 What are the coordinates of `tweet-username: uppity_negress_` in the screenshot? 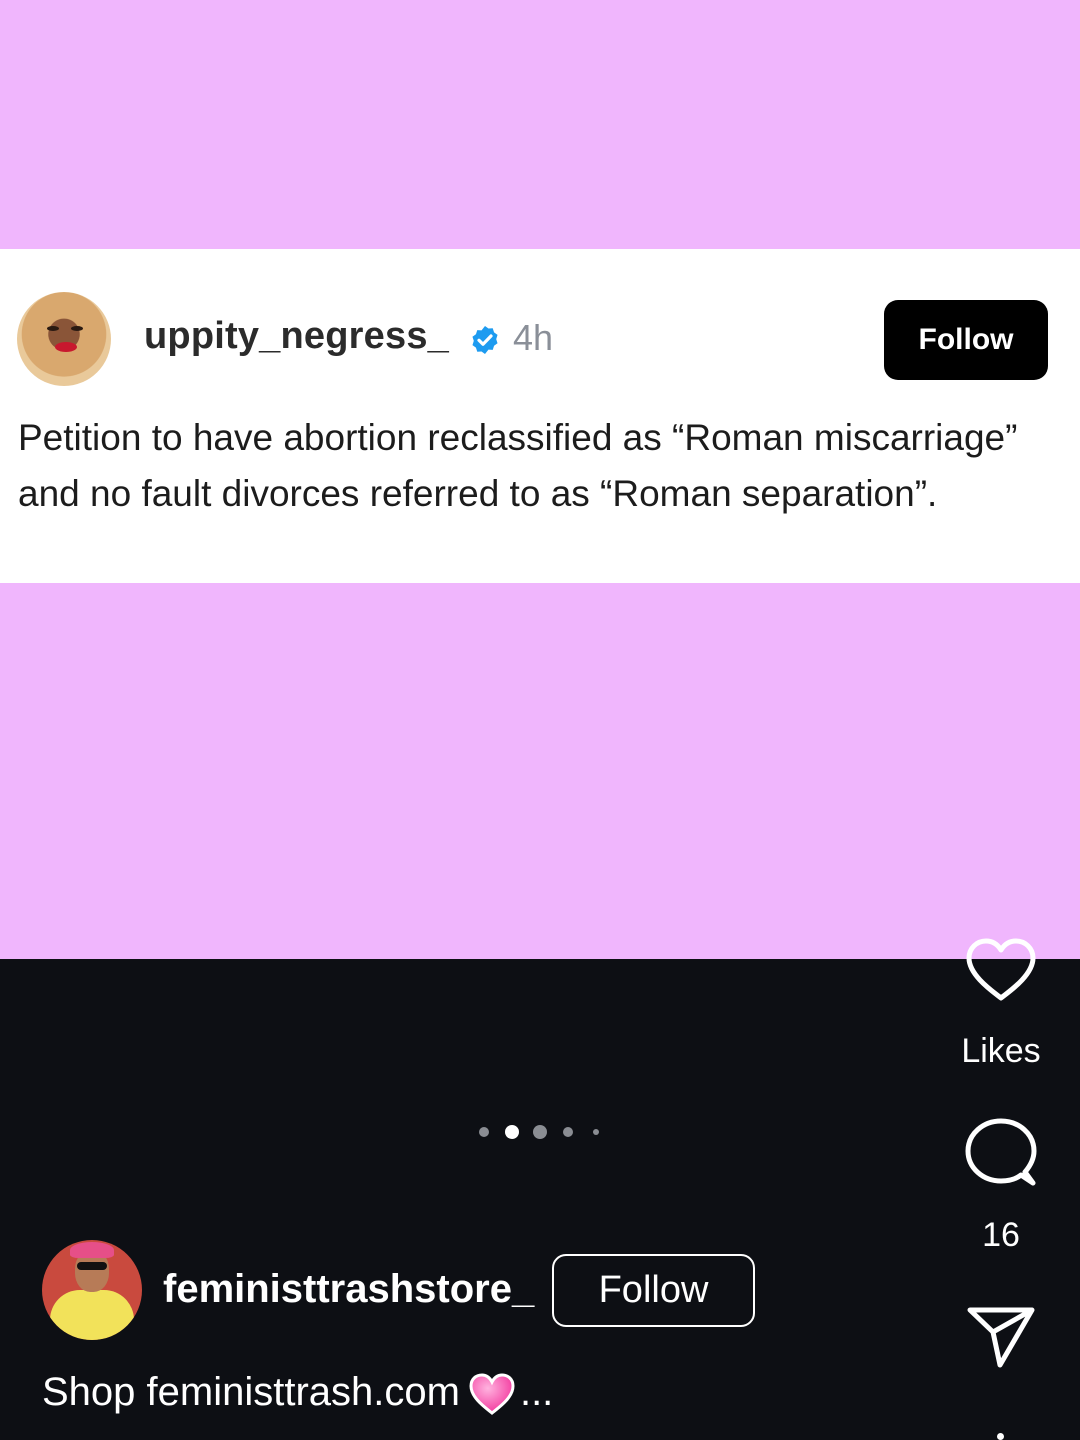 It's located at (296, 336).